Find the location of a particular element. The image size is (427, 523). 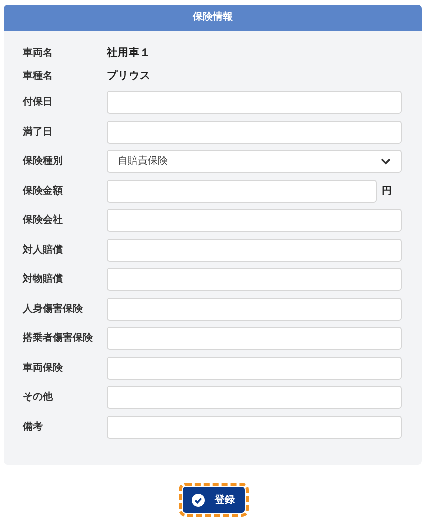

field-label: 搭乗者傷害保険 is located at coordinates (58, 338).